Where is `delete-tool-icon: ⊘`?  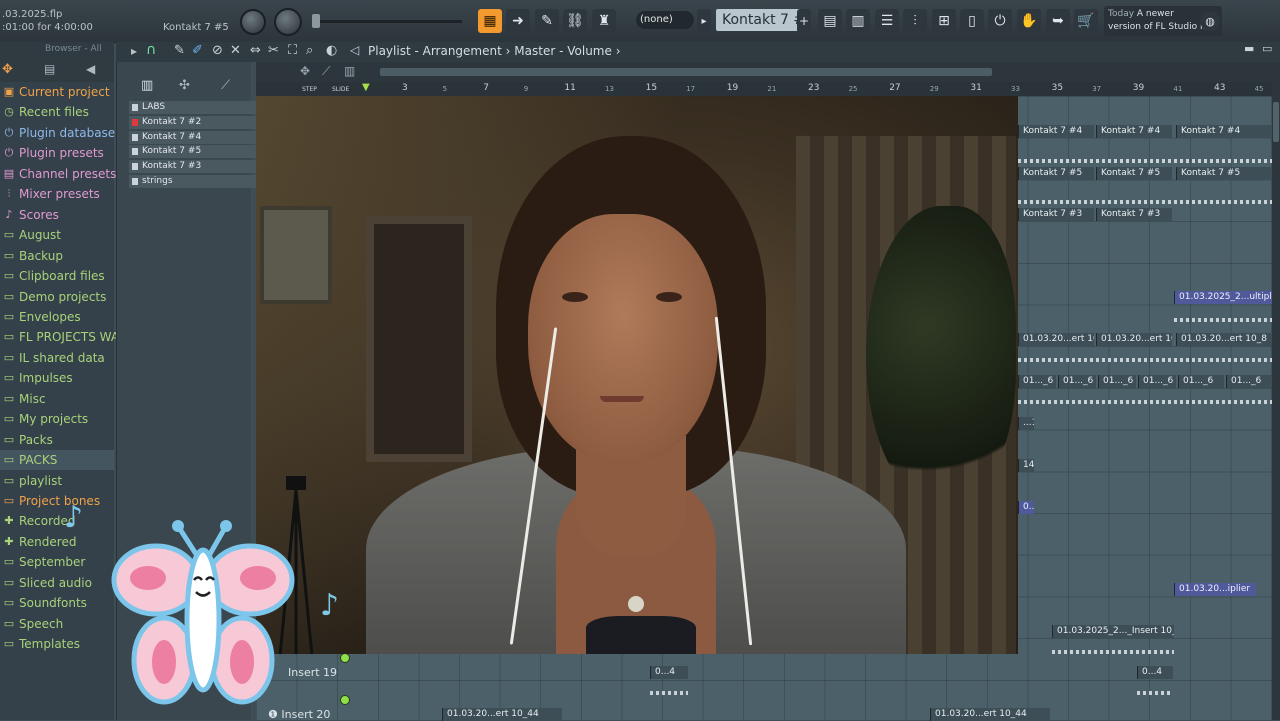
delete-tool-icon: ⊘ is located at coordinates (217, 50).